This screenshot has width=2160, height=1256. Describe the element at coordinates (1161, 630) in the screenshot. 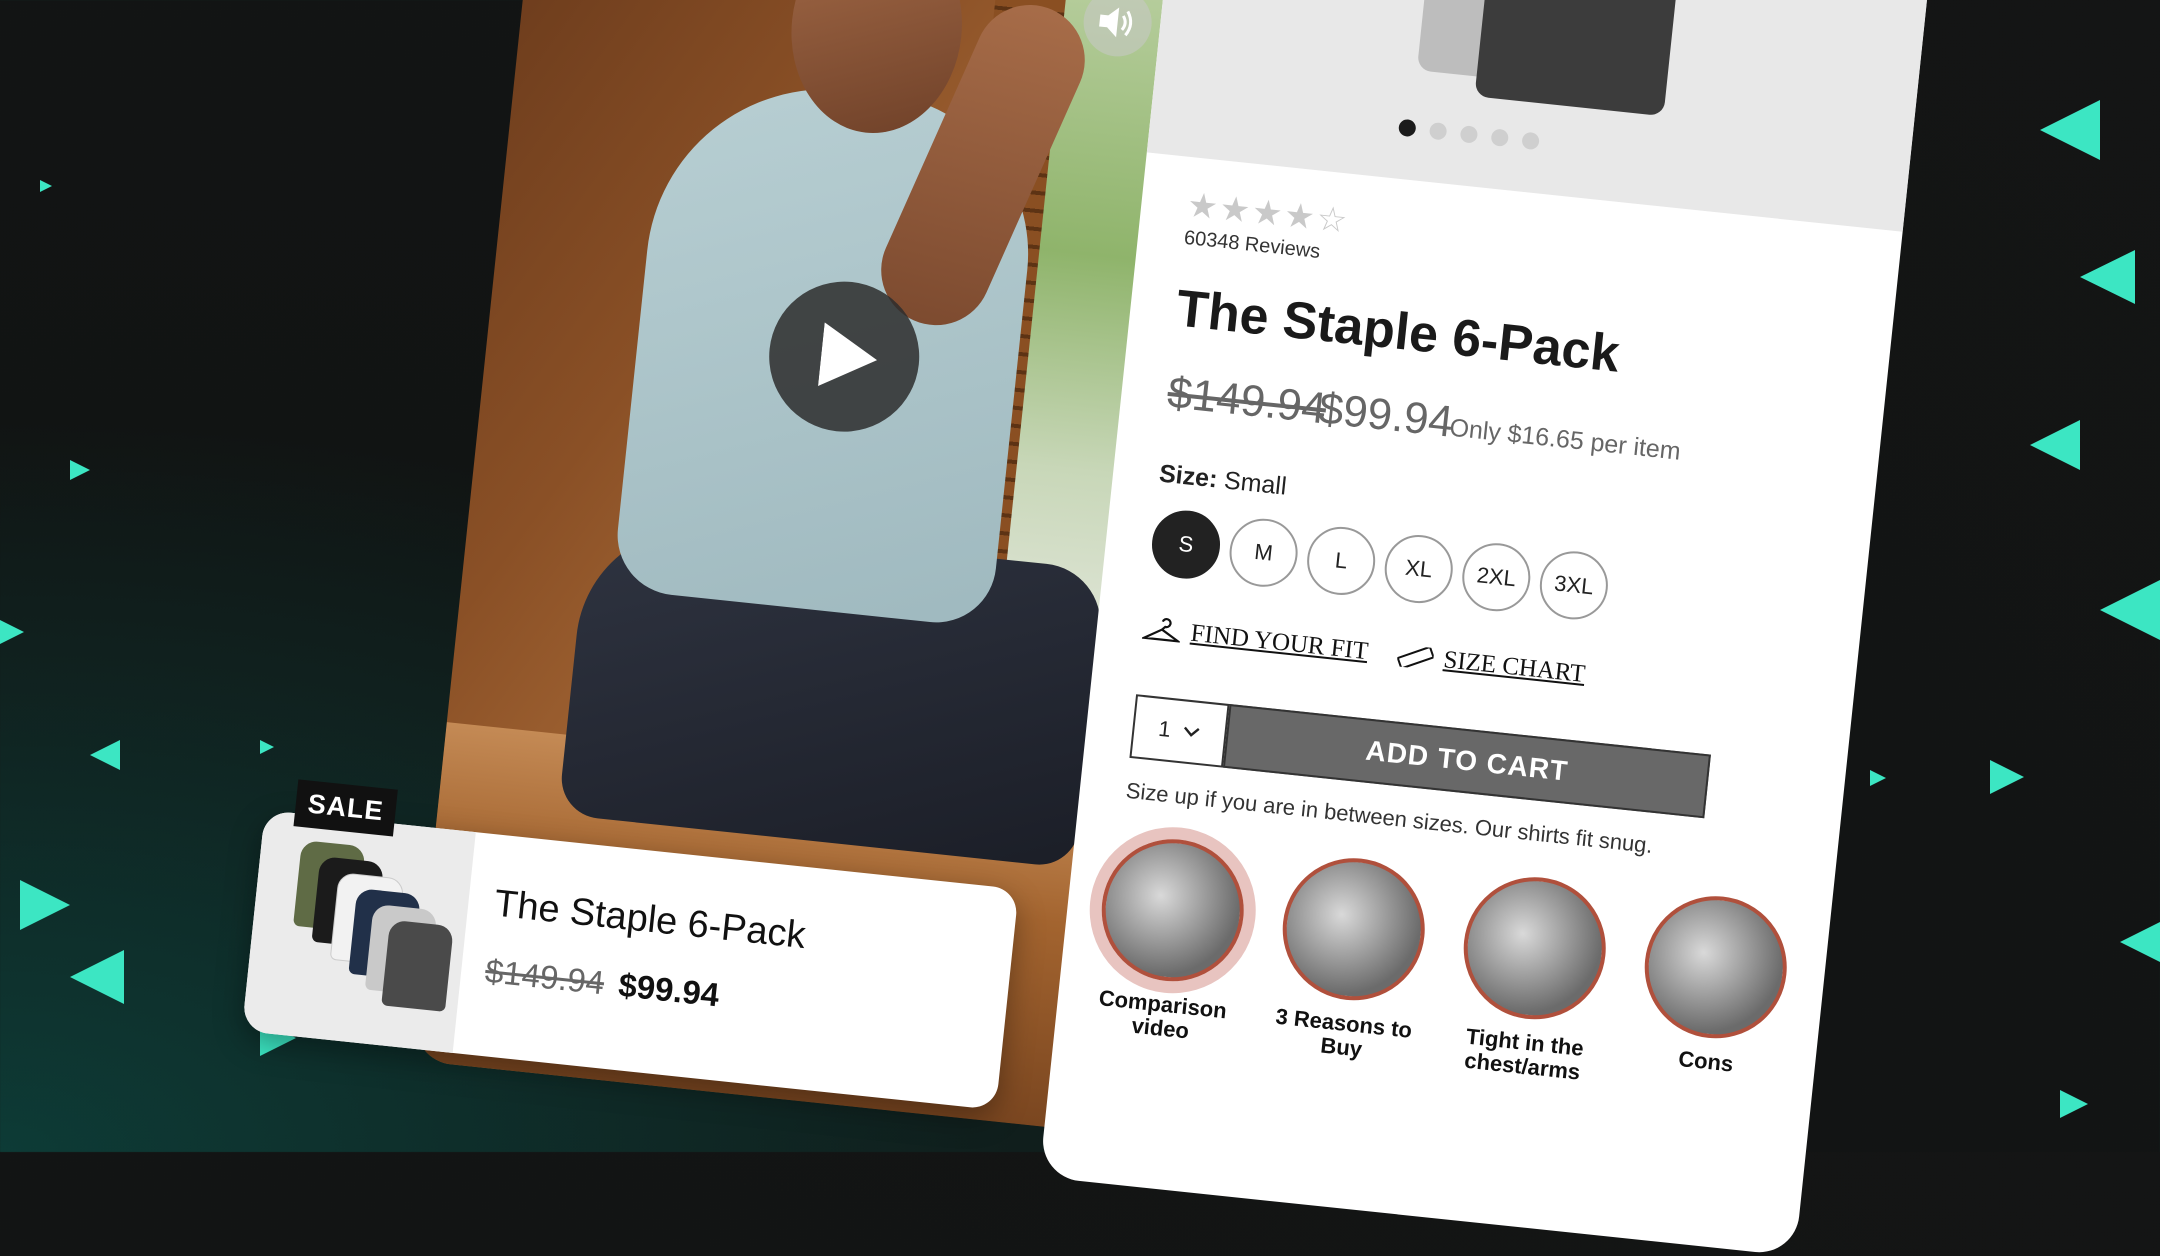

I see `hanger-icon` at that location.